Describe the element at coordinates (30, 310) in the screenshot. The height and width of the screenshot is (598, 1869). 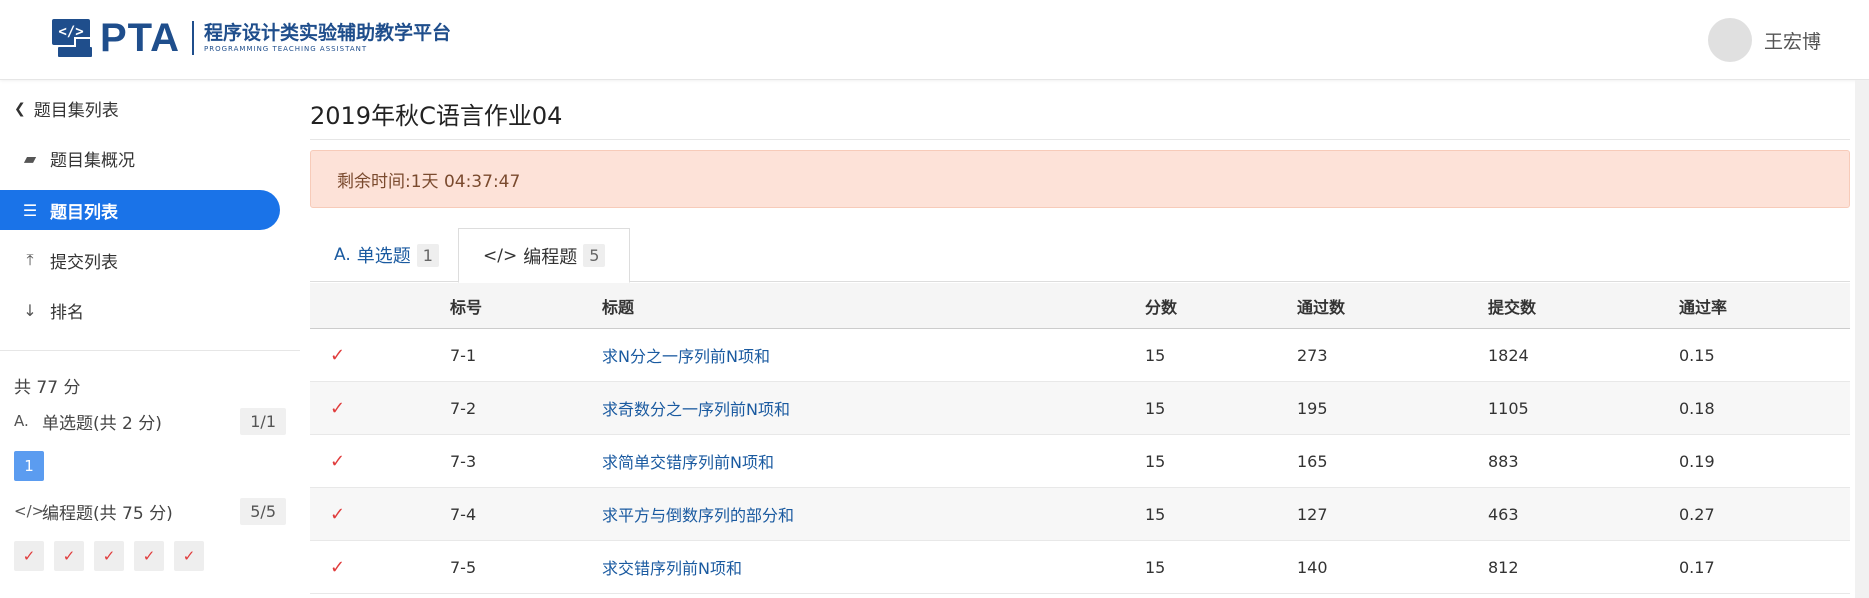
I see `sort-numeric-icon: ↓` at that location.